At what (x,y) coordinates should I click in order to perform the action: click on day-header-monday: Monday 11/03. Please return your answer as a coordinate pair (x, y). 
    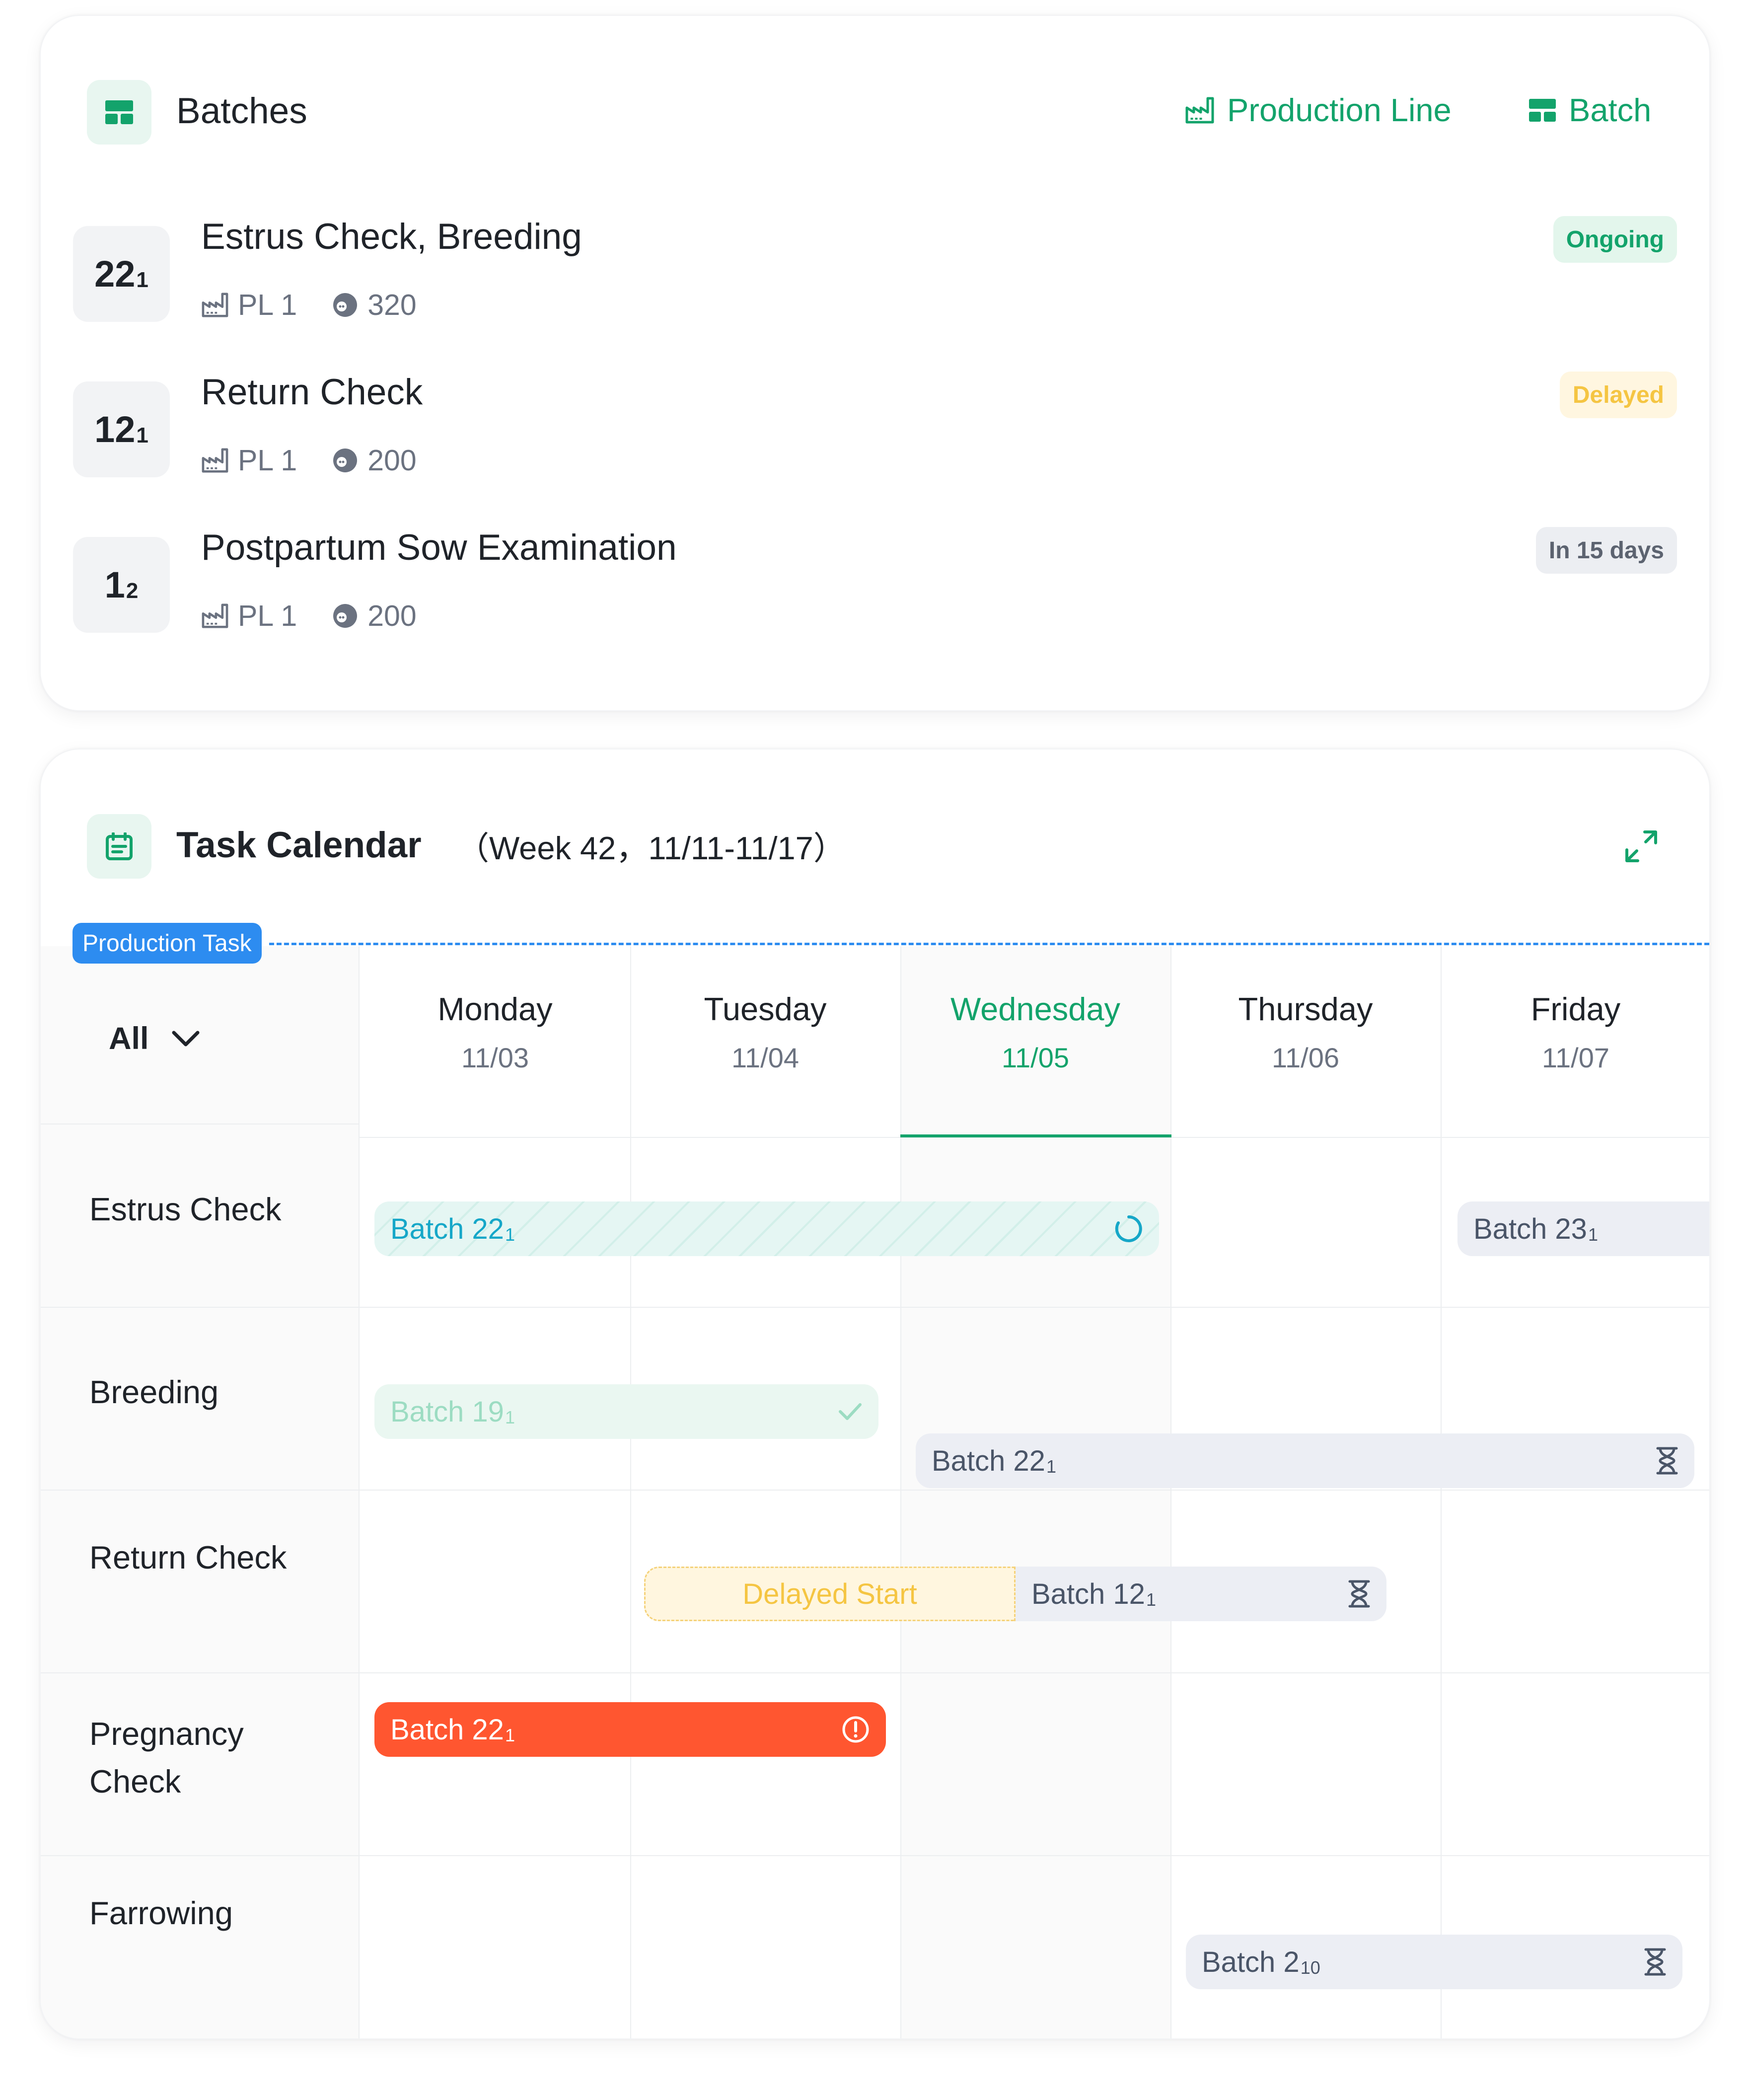
    Looking at the image, I should click on (495, 1032).